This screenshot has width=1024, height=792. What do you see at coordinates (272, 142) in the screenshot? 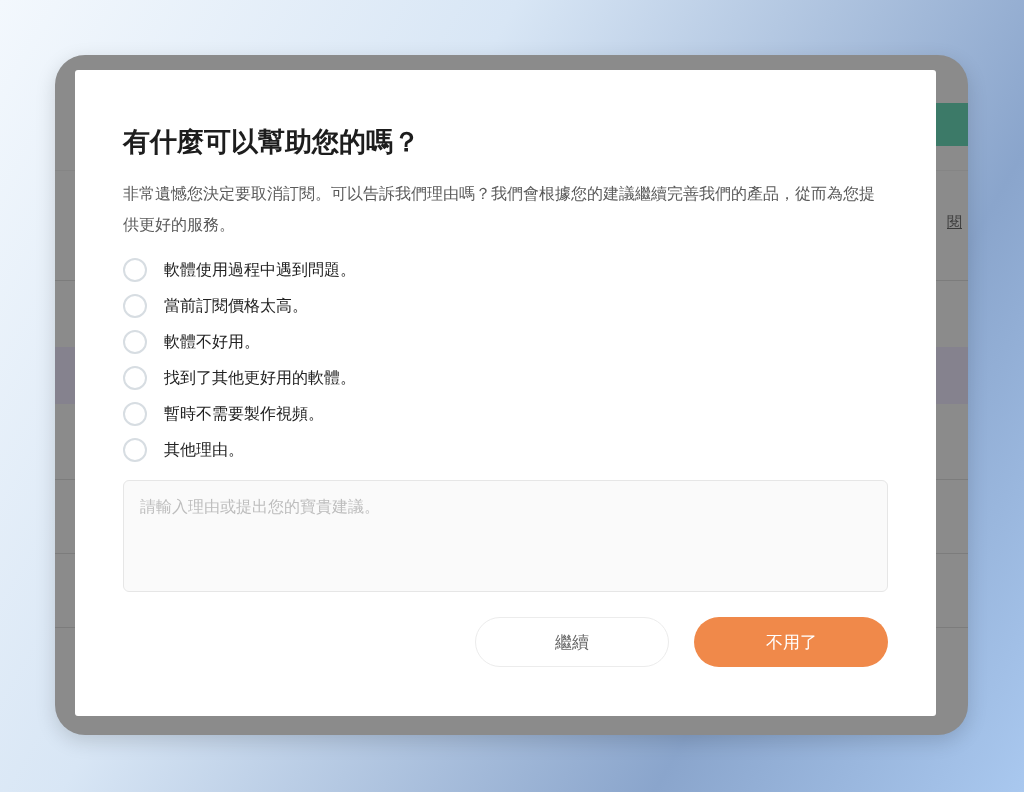
I see `dialog-title: 有什麼可以幫助您的嗎？` at bounding box center [272, 142].